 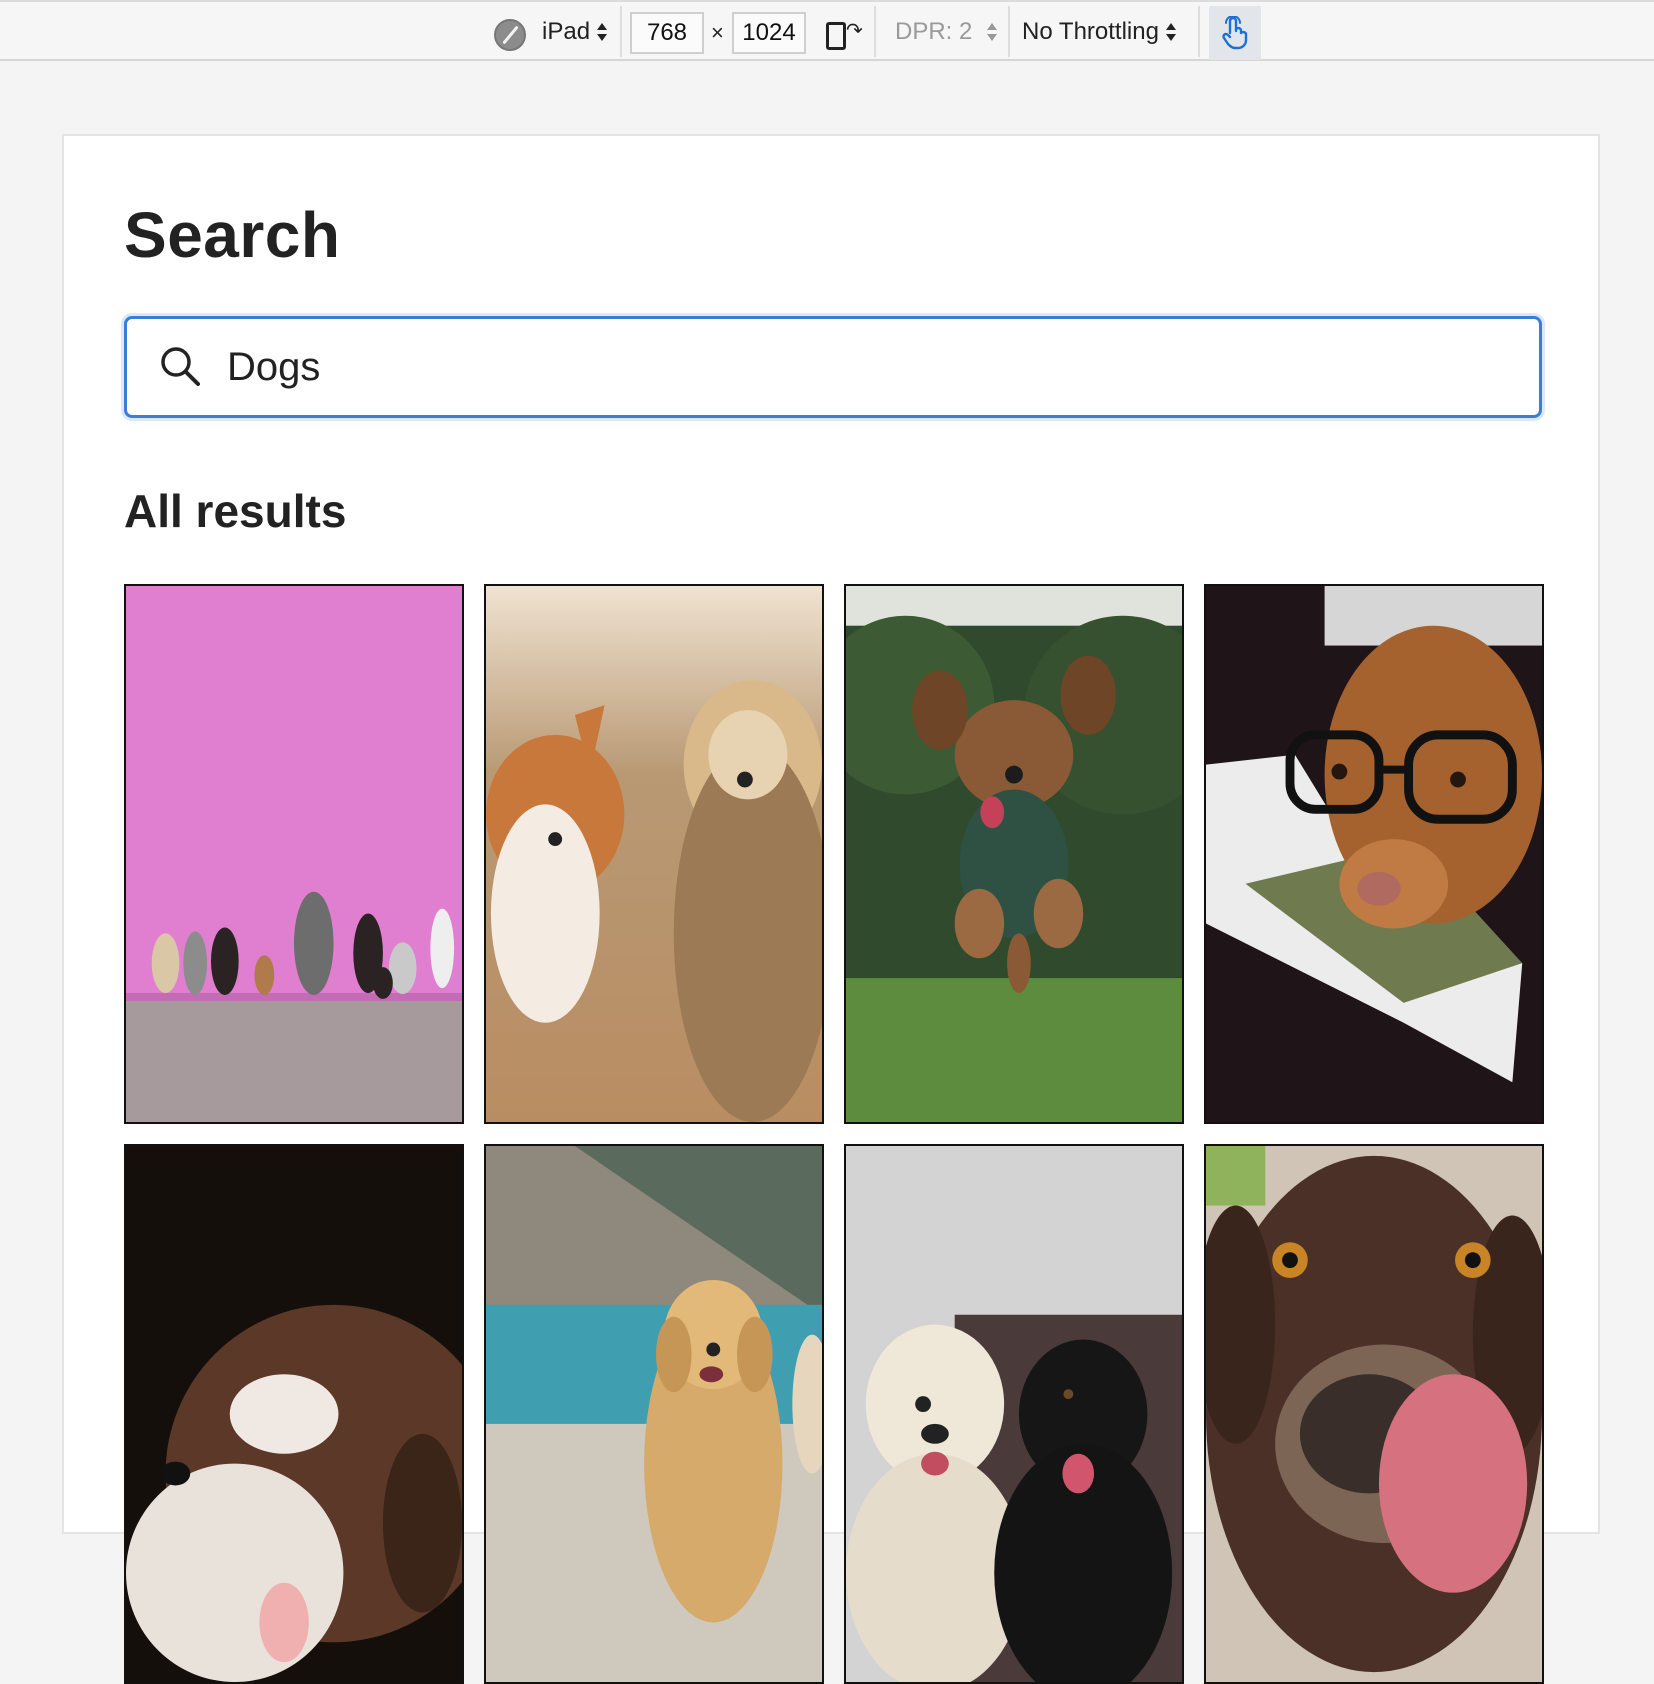 I want to click on touch-simulation-button, so click(x=1235, y=33).